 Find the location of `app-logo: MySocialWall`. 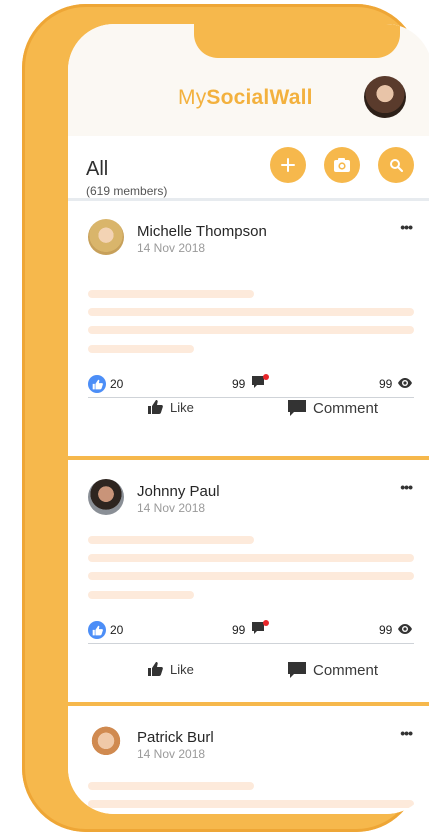

app-logo: MySocialWall is located at coordinates (245, 98).